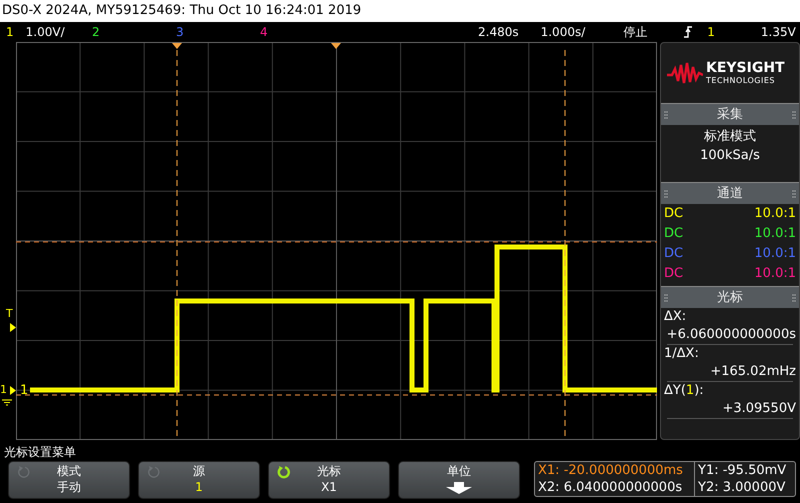 Image resolution: width=800 pixels, height=503 pixels. I want to click on sample-rate: 100kSa/s, so click(730, 156).